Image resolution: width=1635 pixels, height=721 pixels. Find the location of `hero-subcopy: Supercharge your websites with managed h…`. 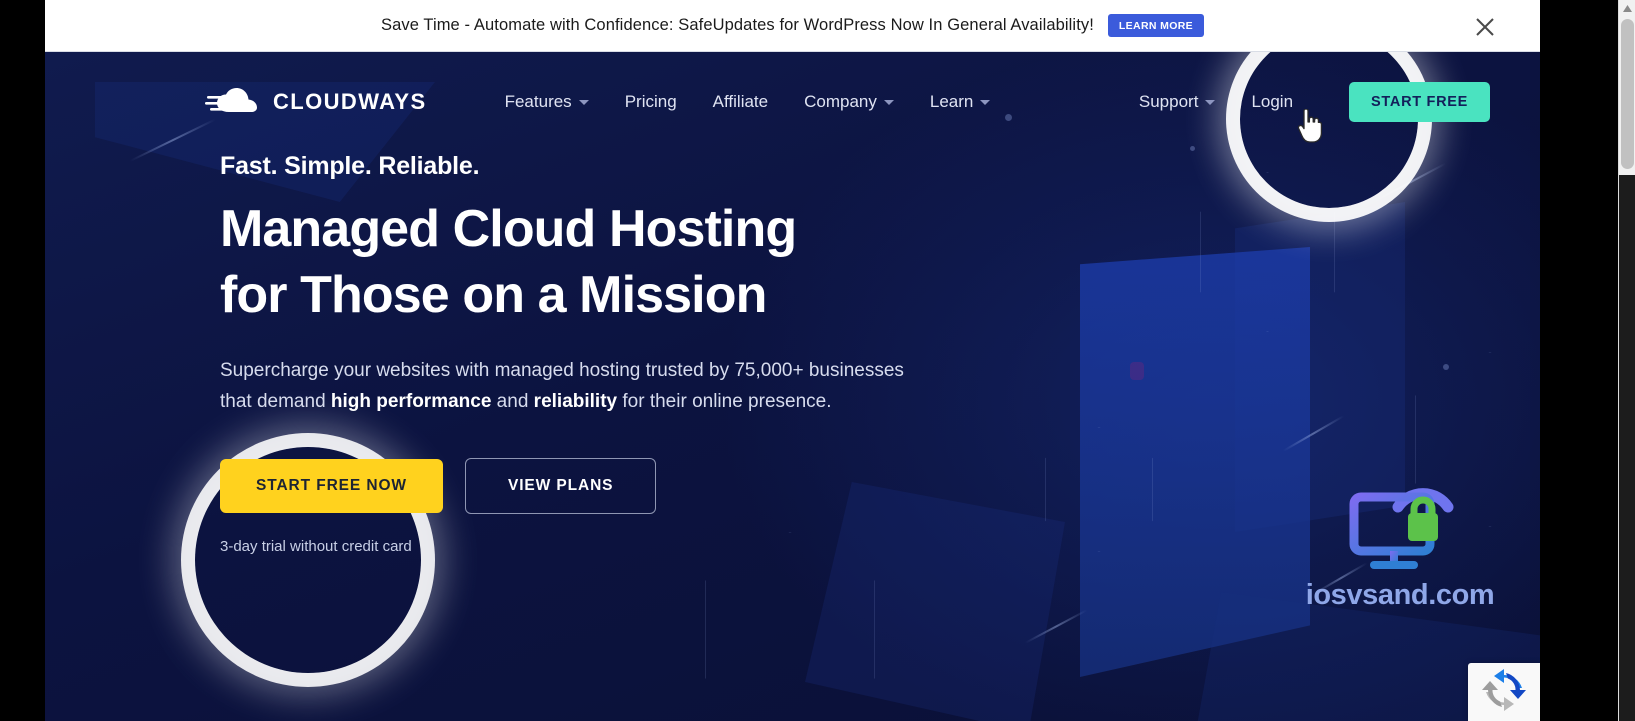

hero-subcopy: Supercharge your websites with managed h… is located at coordinates (570, 387).